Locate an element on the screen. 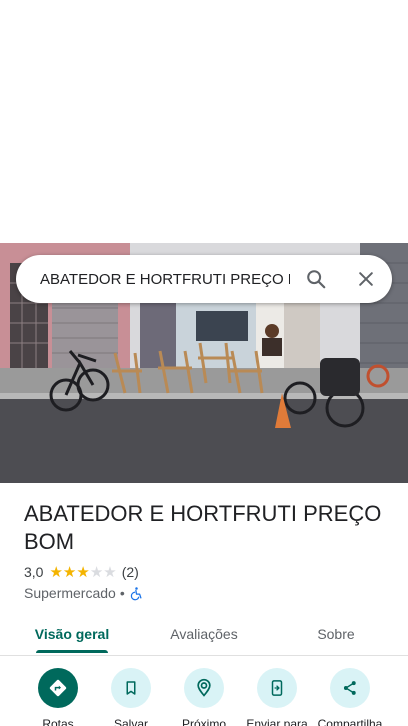 The image size is (408, 726). active-tab-indicator is located at coordinates (72, 651).